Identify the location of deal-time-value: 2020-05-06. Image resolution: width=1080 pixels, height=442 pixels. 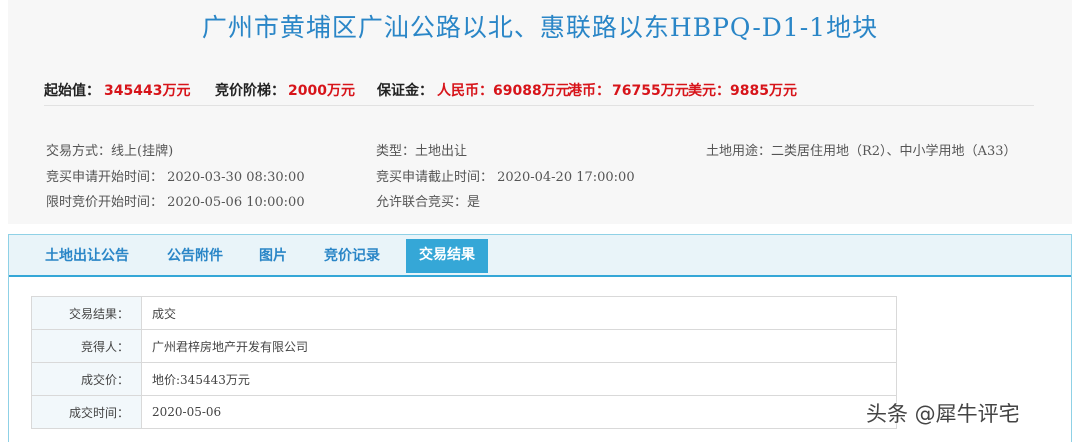
(519, 412).